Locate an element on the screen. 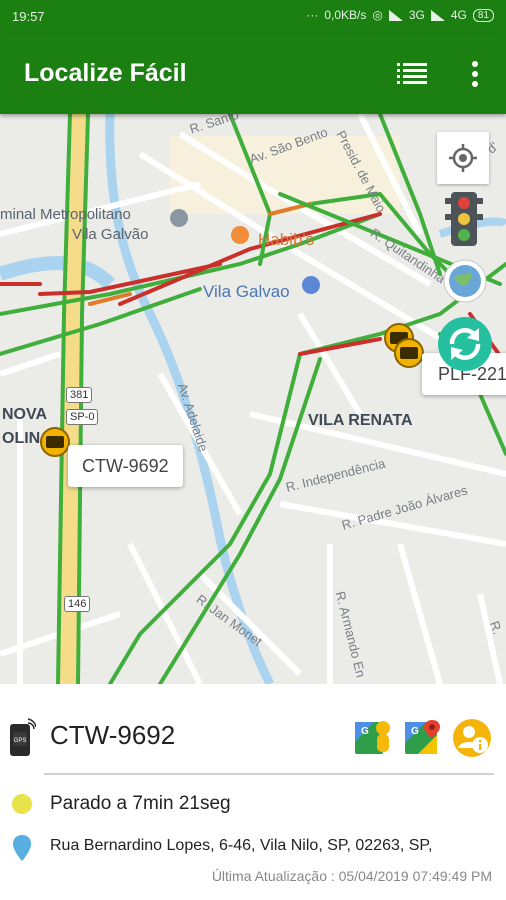  map-label-terminal-2: Vila Galvão is located at coordinates (110, 234).